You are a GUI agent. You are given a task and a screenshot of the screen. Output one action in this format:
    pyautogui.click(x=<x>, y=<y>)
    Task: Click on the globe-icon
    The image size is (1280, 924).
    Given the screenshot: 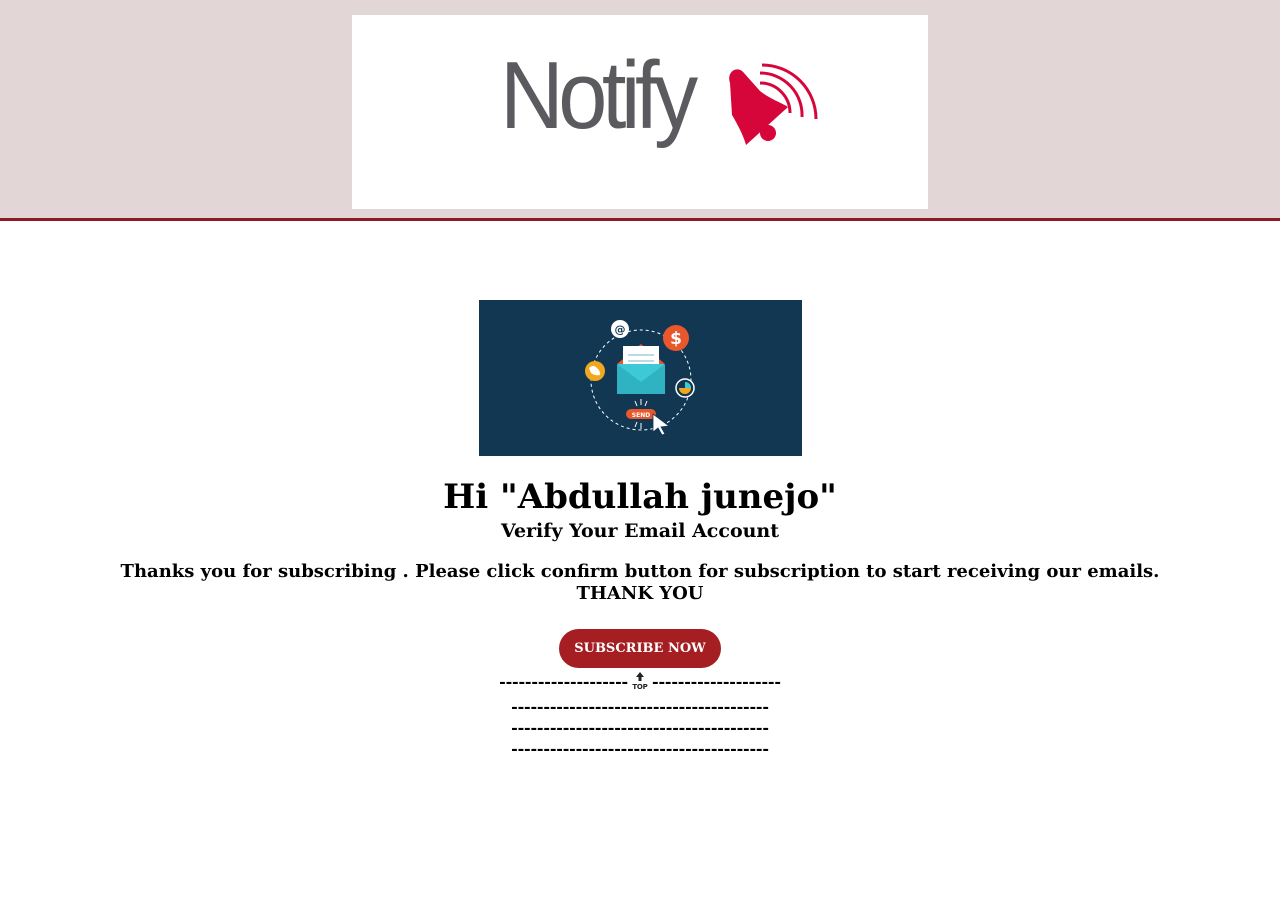 What is the action you would take?
    pyautogui.click(x=595, y=371)
    